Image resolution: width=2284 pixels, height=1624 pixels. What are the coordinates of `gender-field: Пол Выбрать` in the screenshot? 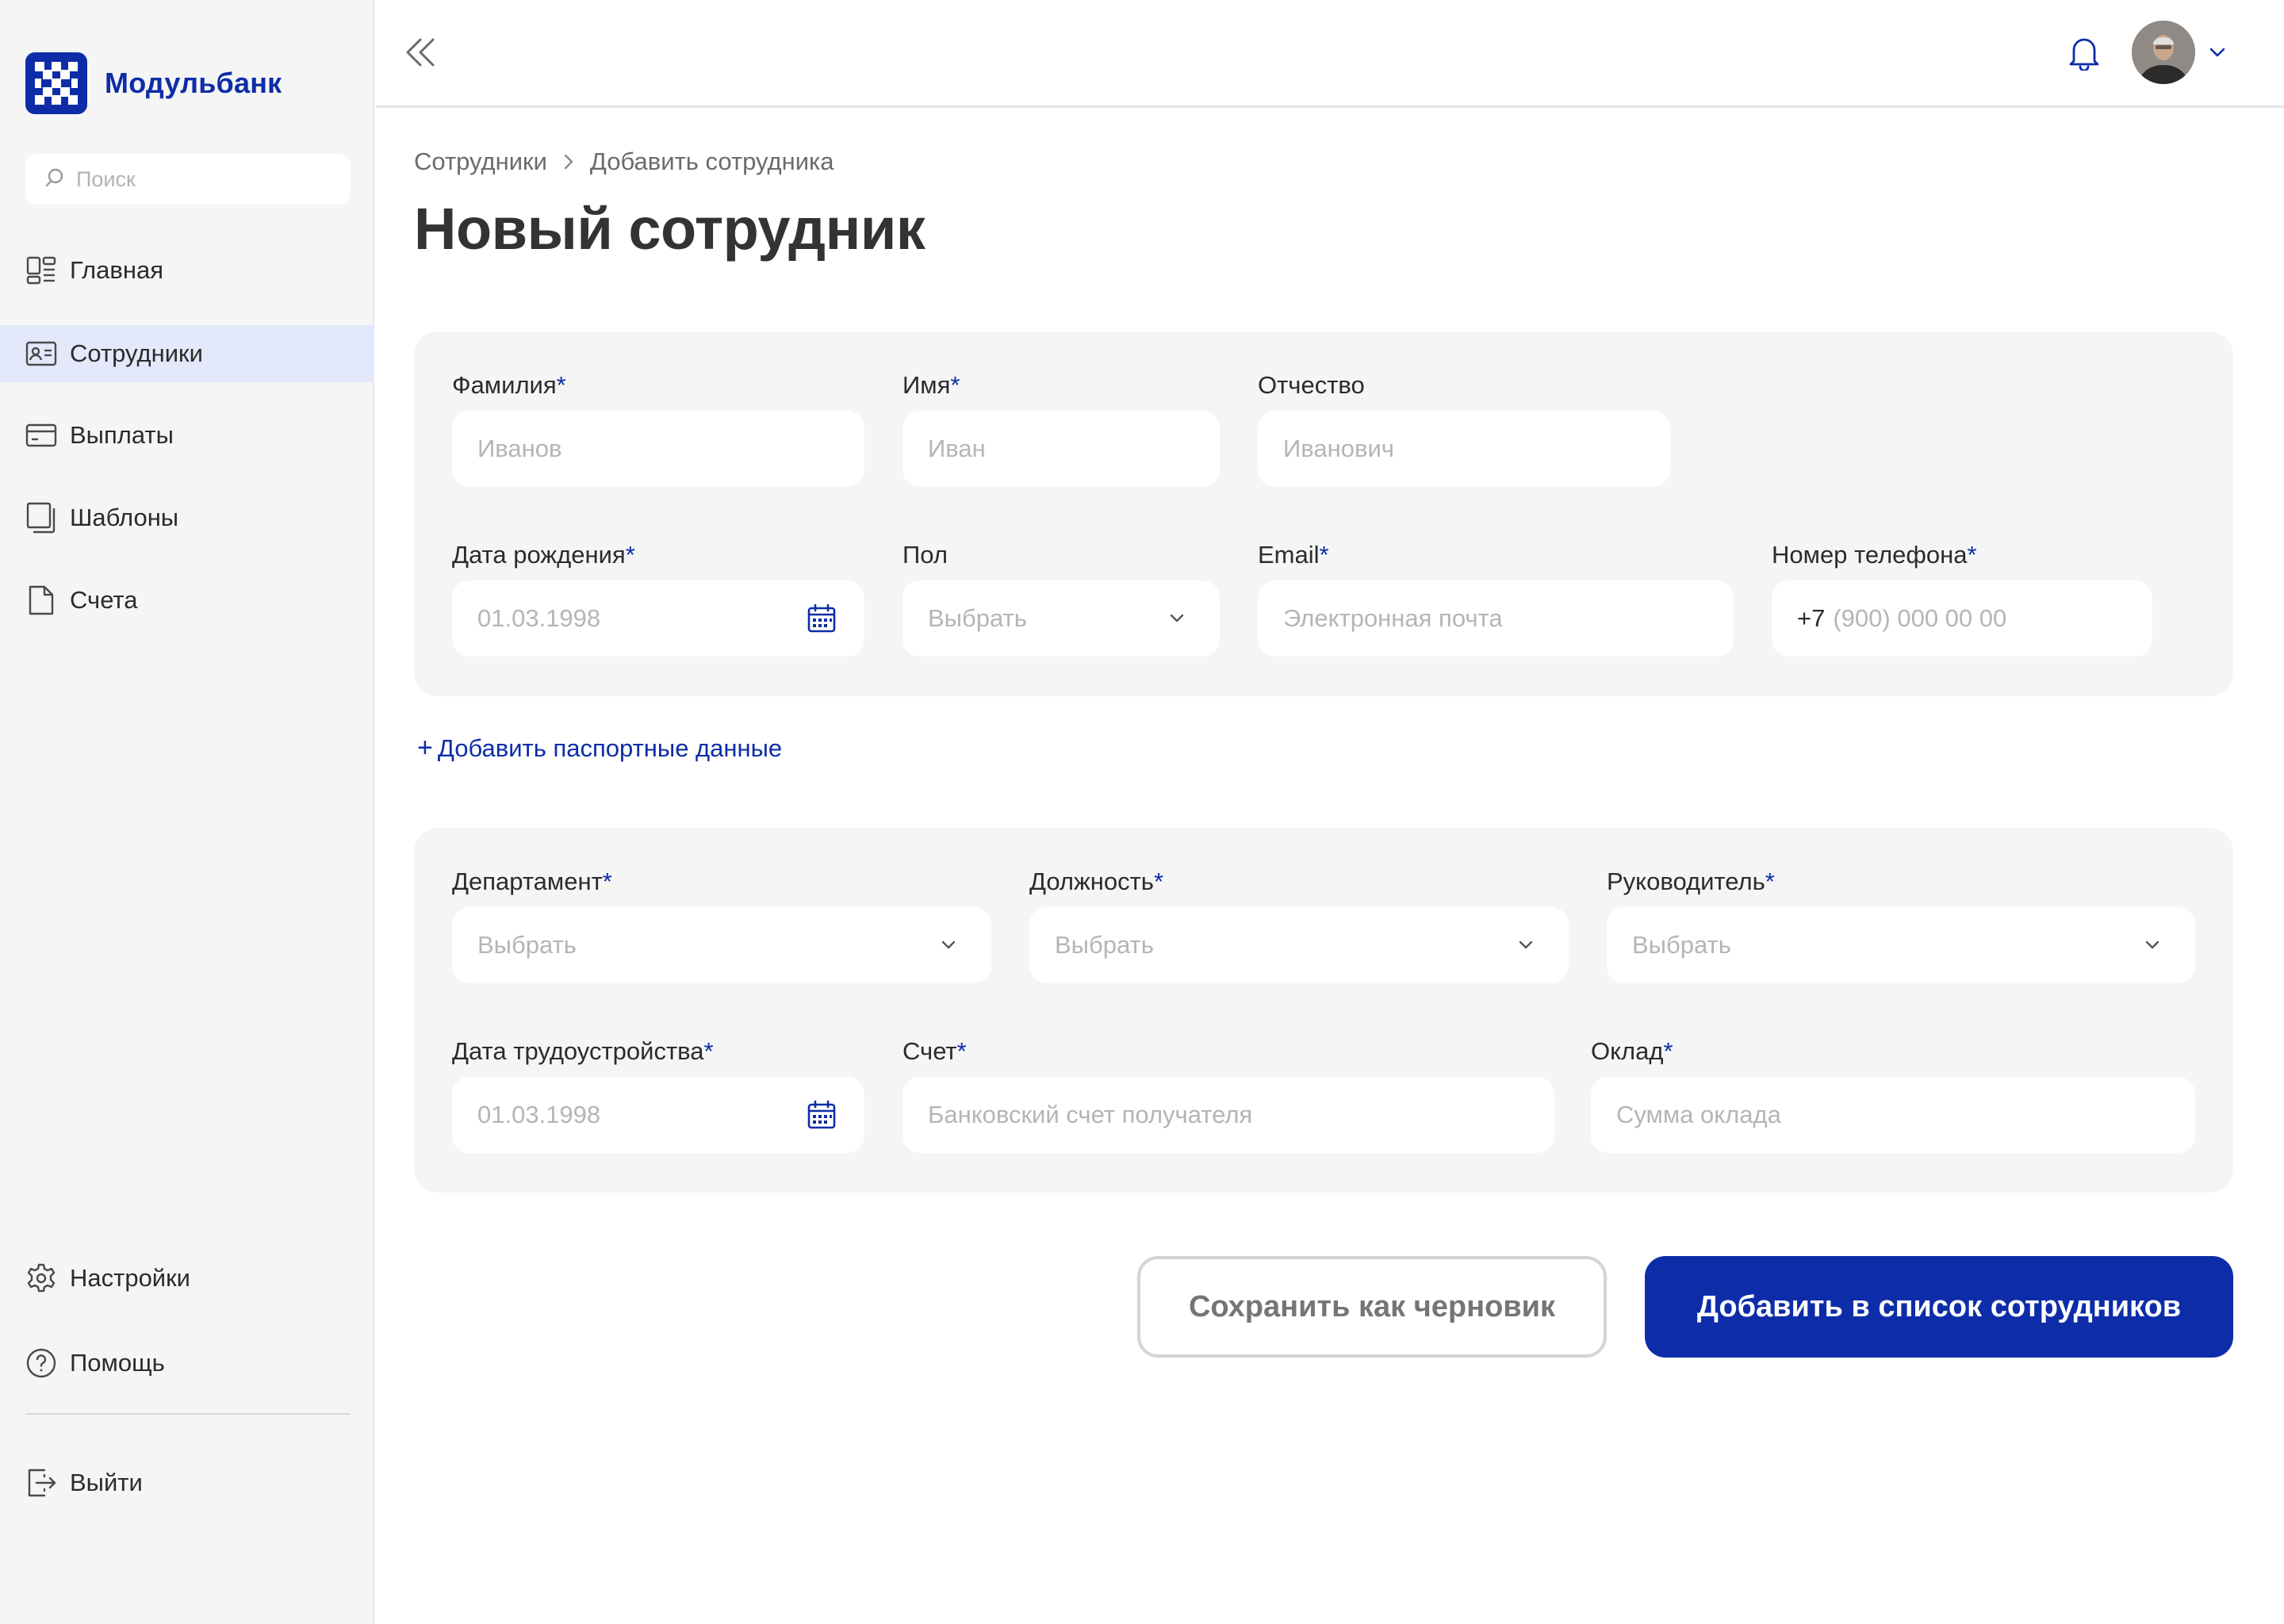 It's located at (1061, 598).